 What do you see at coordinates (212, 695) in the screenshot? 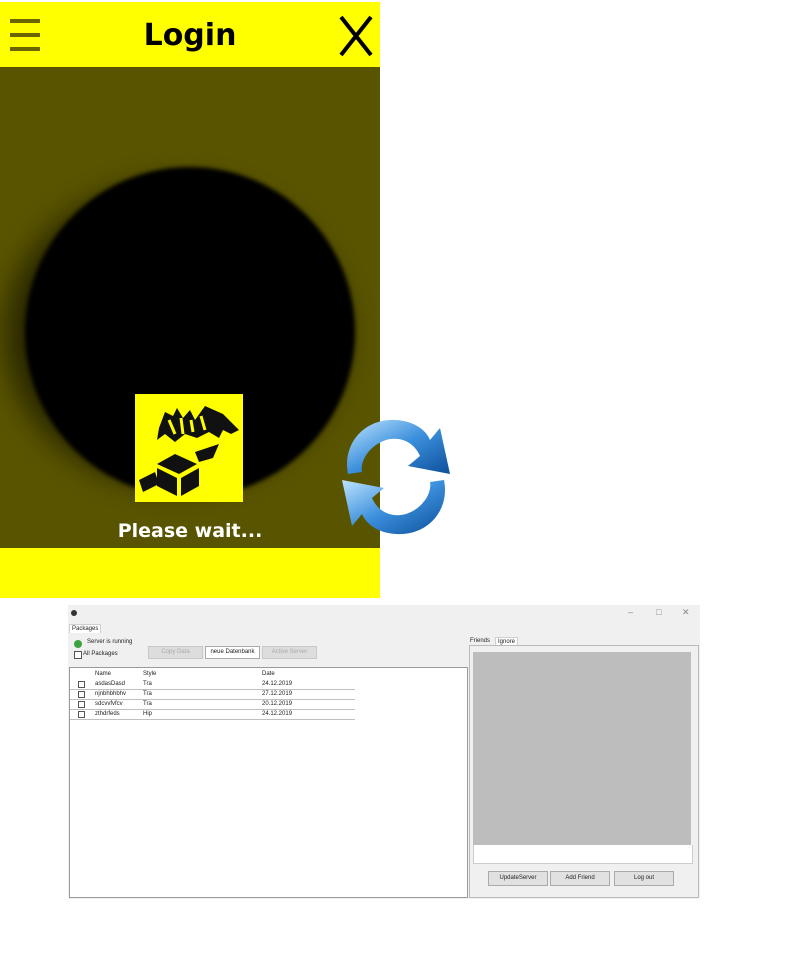
I see `table-row: njnbhbhbhv Tra 27.12.2019` at bounding box center [212, 695].